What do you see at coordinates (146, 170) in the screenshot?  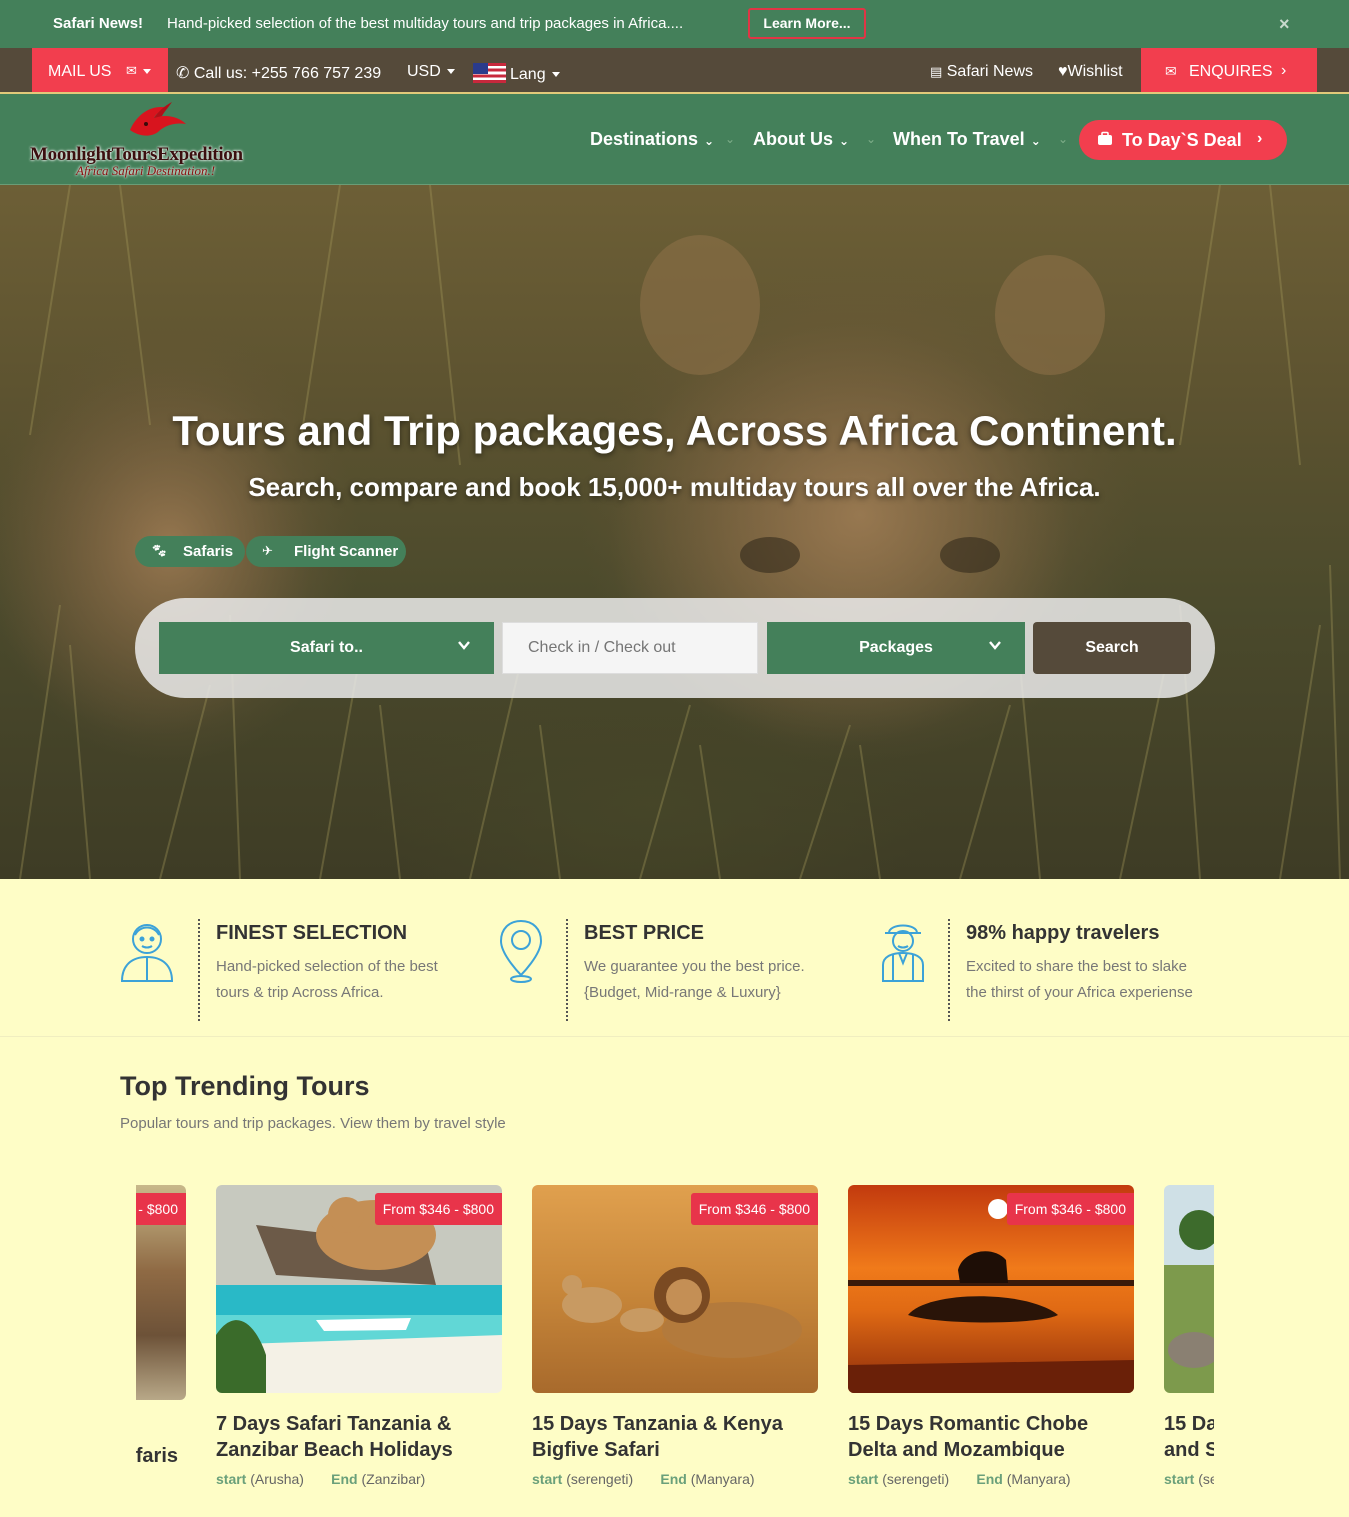 I see `brand-tagline: Africa Safari Destination.!` at bounding box center [146, 170].